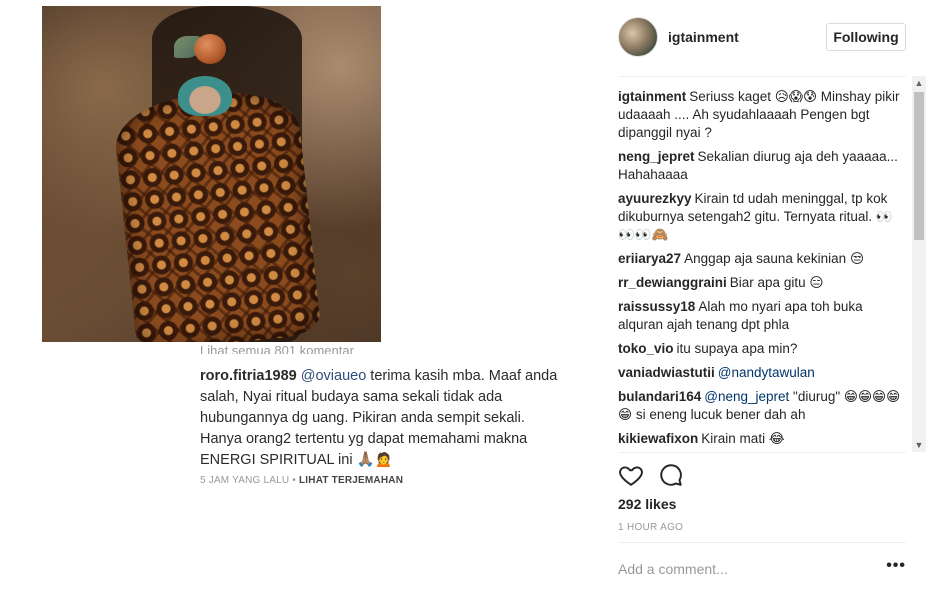  What do you see at coordinates (652, 96) in the screenshot?
I see `comment-username: igtainment` at bounding box center [652, 96].